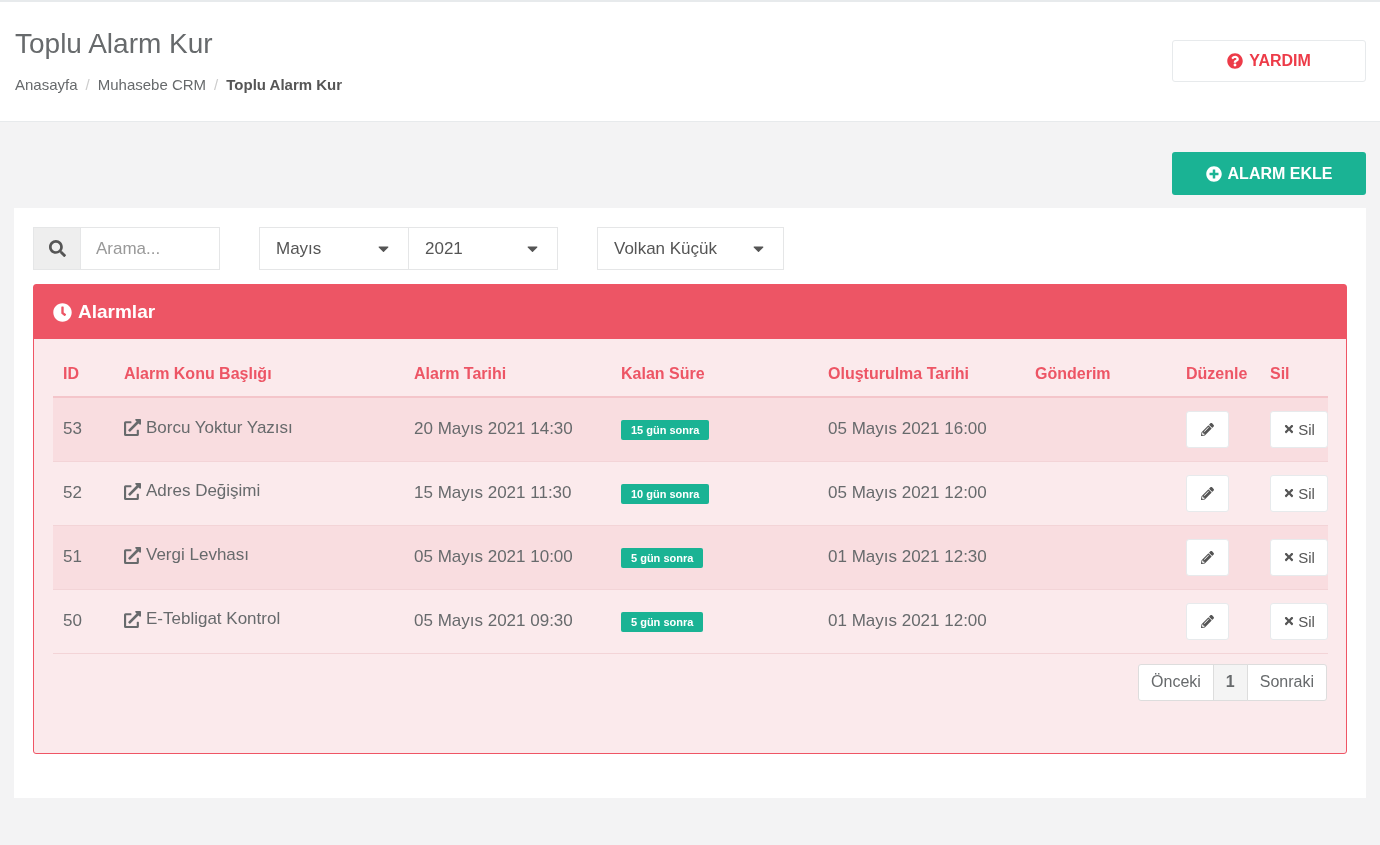 The image size is (1380, 845). Describe the element at coordinates (921, 621) in the screenshot. I see `table-cell: 01 Mayıs 2021 12:00` at that location.